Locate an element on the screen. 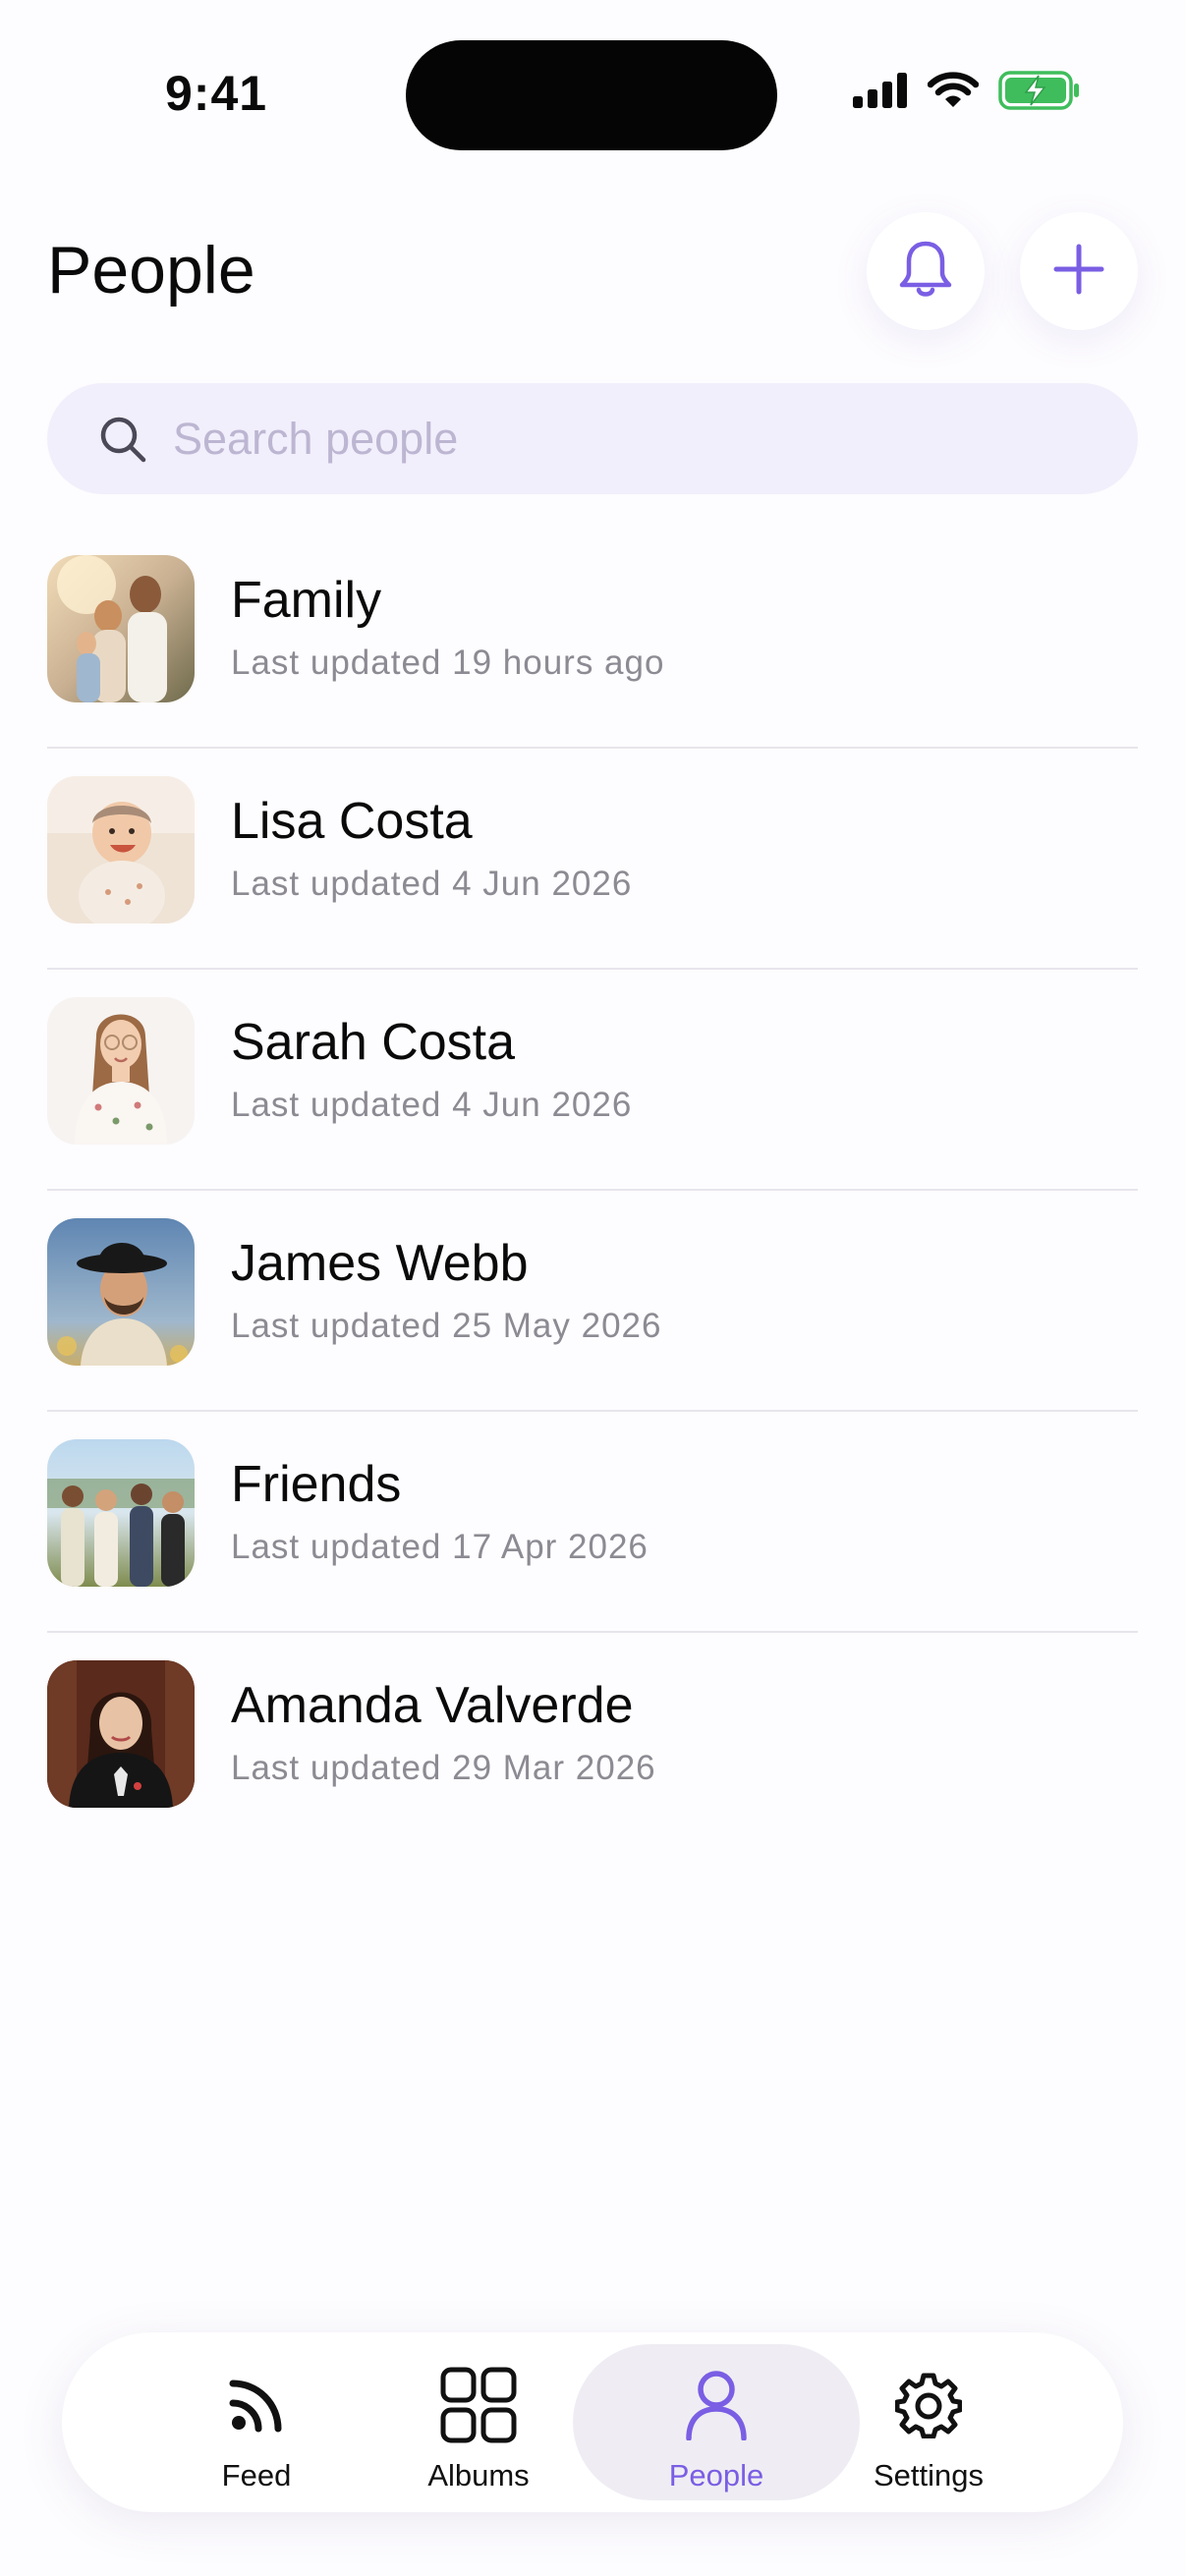  status-time: 9:41 is located at coordinates (216, 93).